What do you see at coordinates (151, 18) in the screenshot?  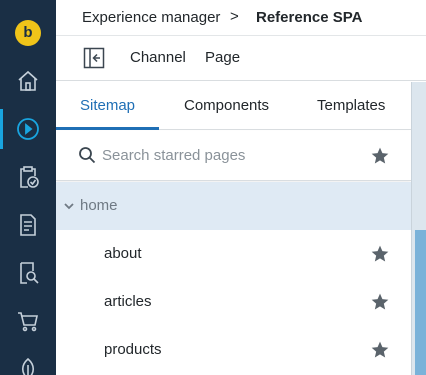 I see `breadcrumb-experience-manager: Experience manager` at bounding box center [151, 18].